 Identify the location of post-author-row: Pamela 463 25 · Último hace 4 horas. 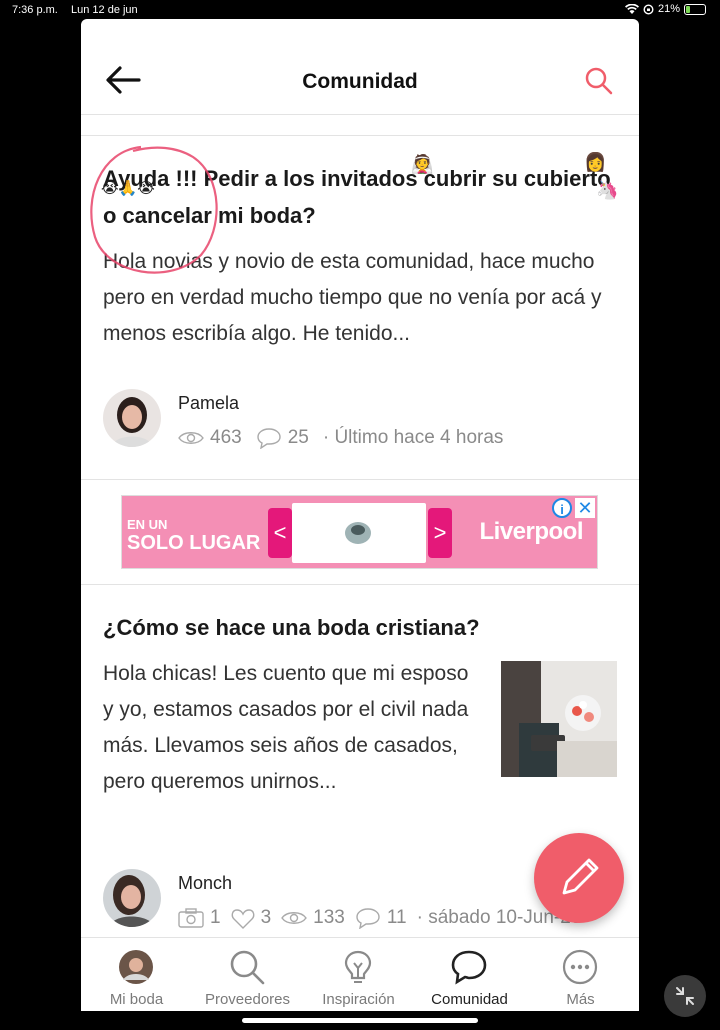
(360, 420).